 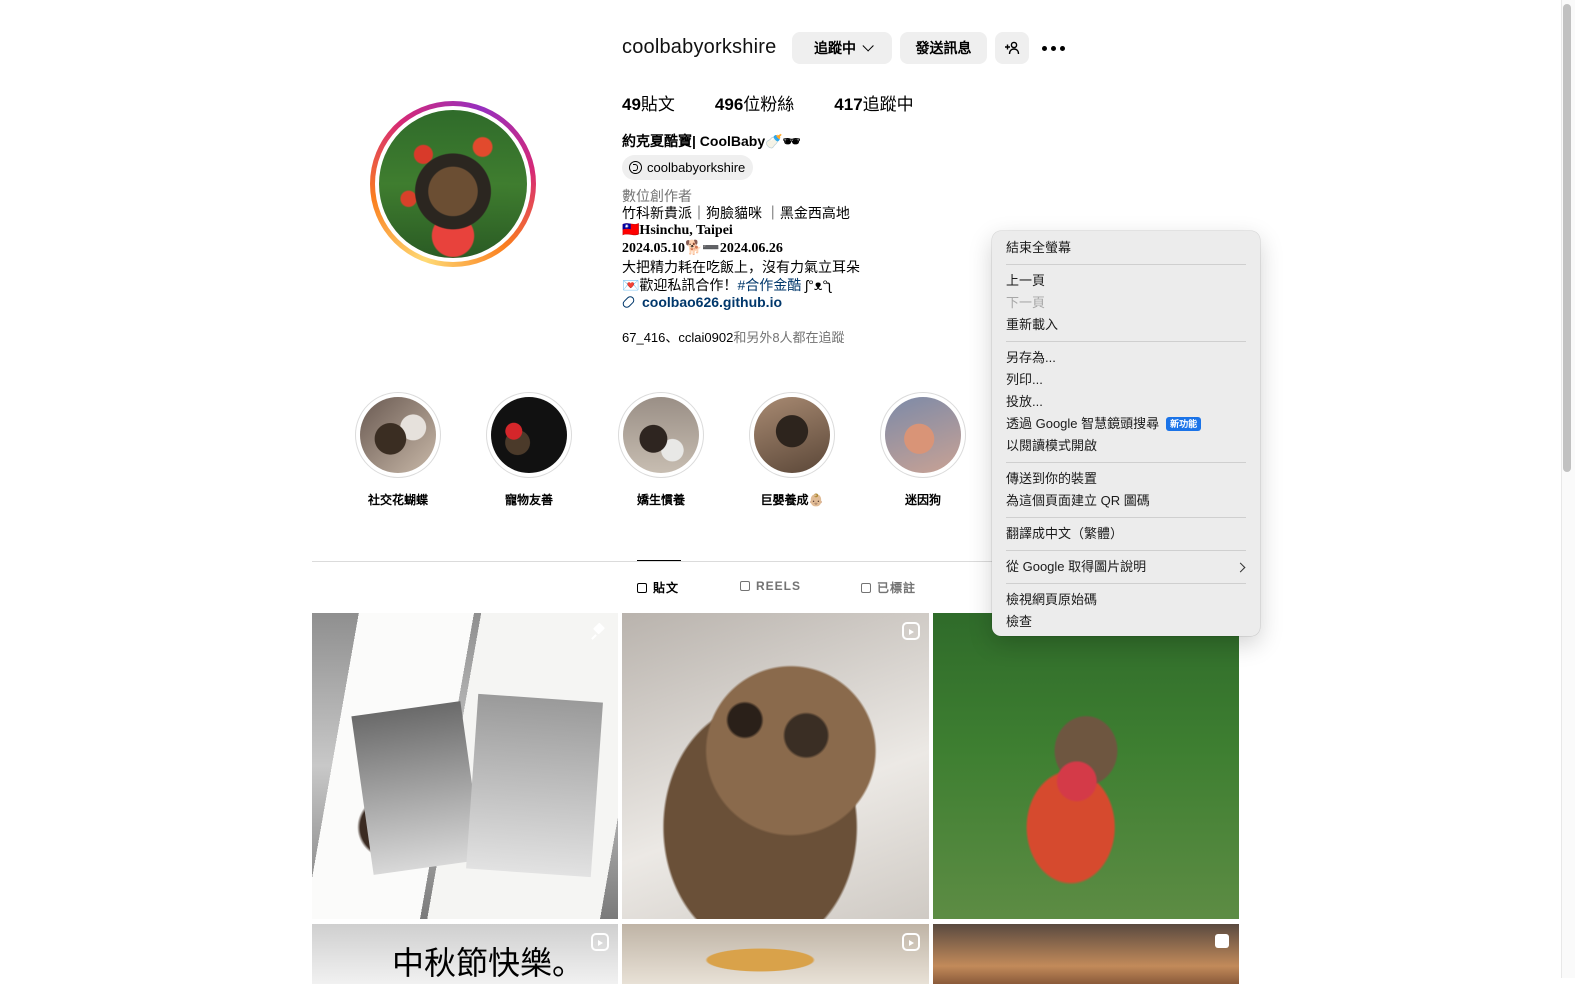 I want to click on tab-posts: 貼文, so click(x=658, y=587).